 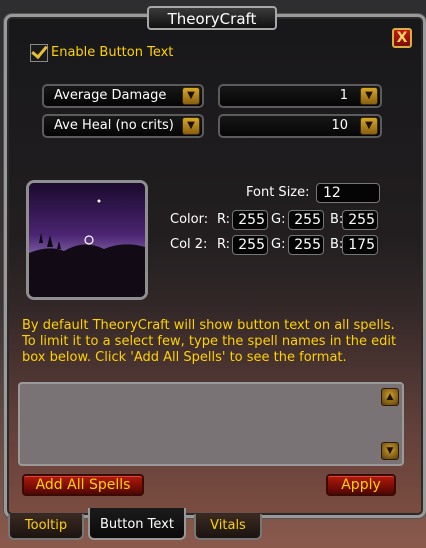 I want to click on value-dropdown-1: 1 ▼, so click(x=300, y=96).